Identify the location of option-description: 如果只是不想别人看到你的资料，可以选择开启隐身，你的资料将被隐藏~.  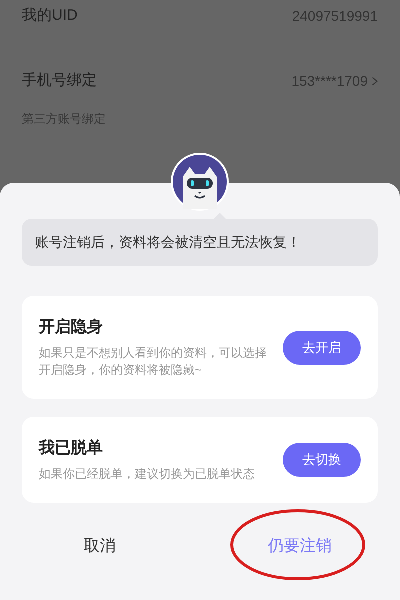
(153, 362).